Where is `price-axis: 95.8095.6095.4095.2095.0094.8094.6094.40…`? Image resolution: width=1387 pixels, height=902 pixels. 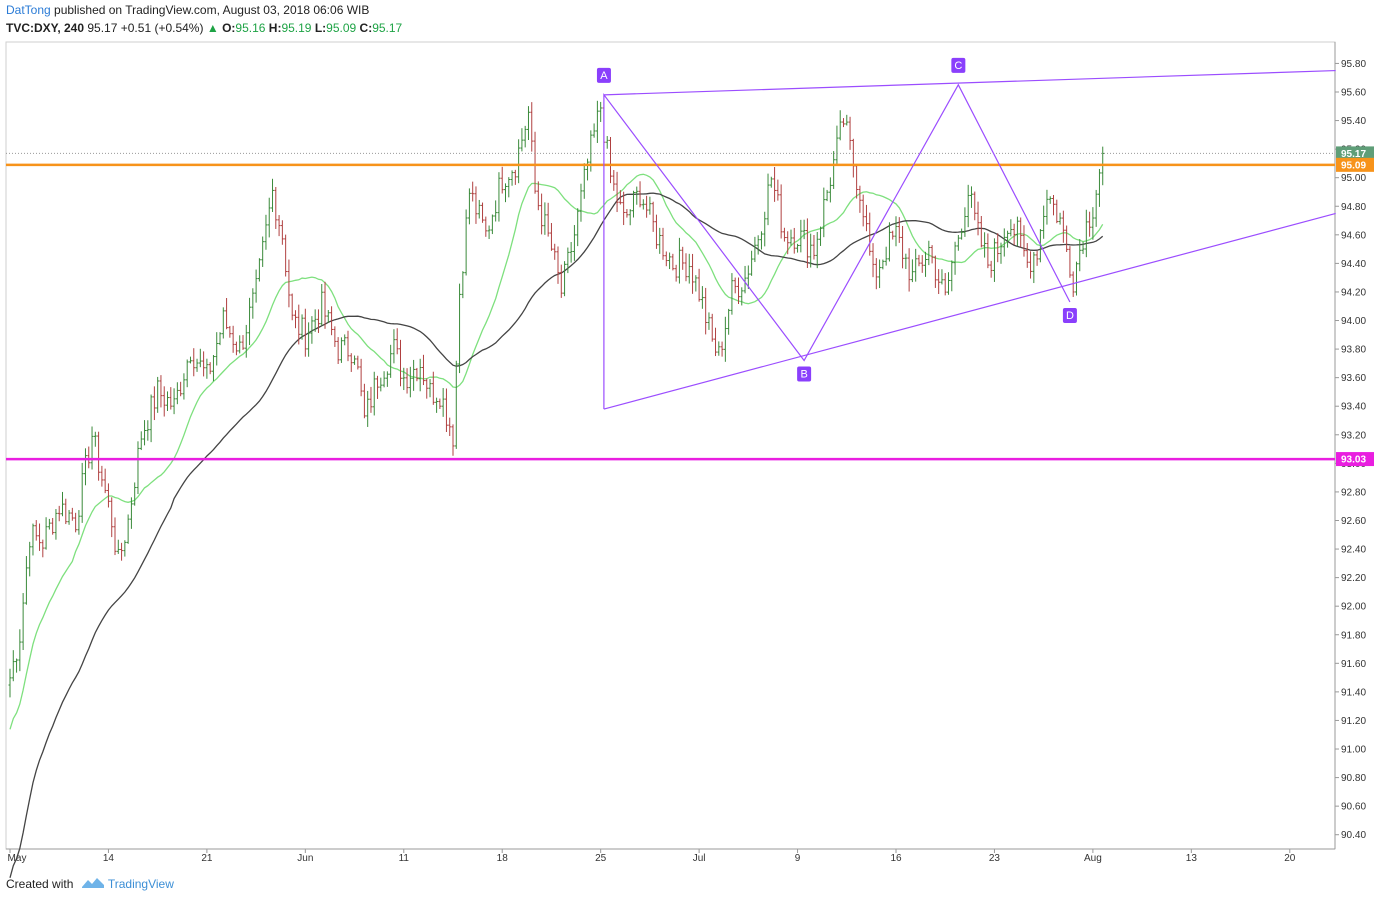 price-axis: 95.8095.6095.4095.2095.0094.8094.6094.40… is located at coordinates (1350, 450).